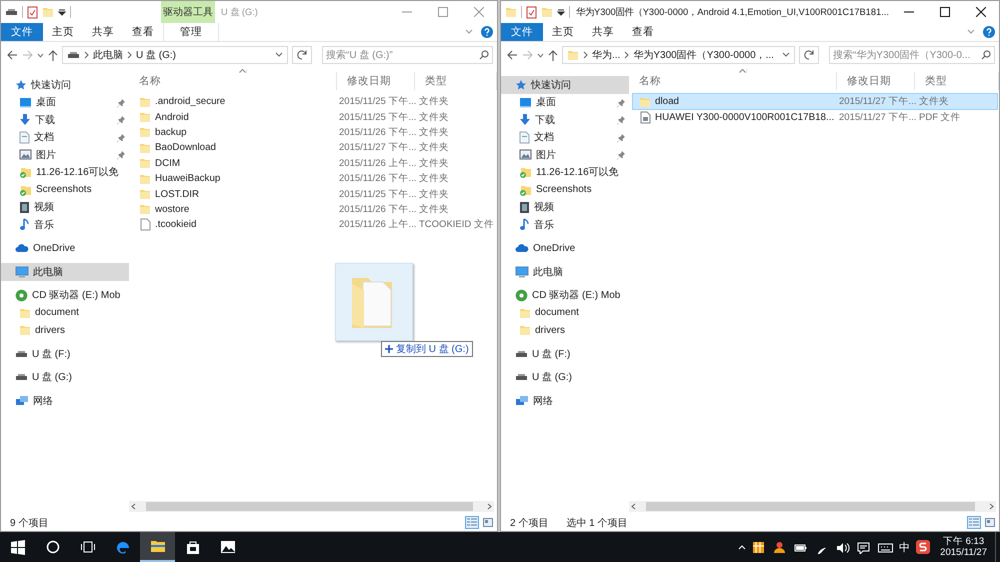 Image resolution: width=1000 pixels, height=562 pixels. Describe the element at coordinates (172, 209) in the screenshot. I see `file-name: wostore` at that location.